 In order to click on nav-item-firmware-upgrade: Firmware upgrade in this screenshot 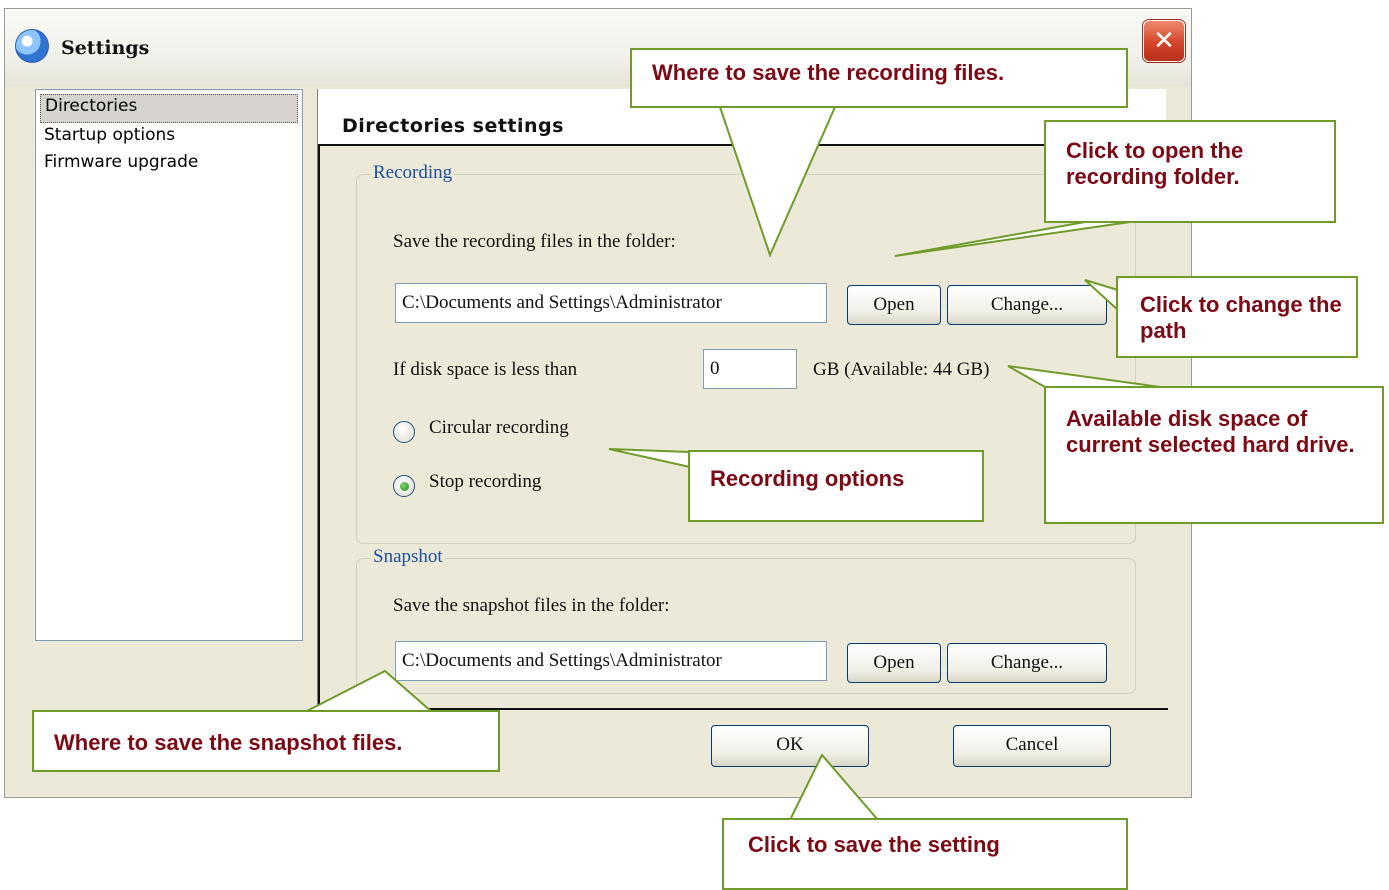, I will do `click(169, 163)`.